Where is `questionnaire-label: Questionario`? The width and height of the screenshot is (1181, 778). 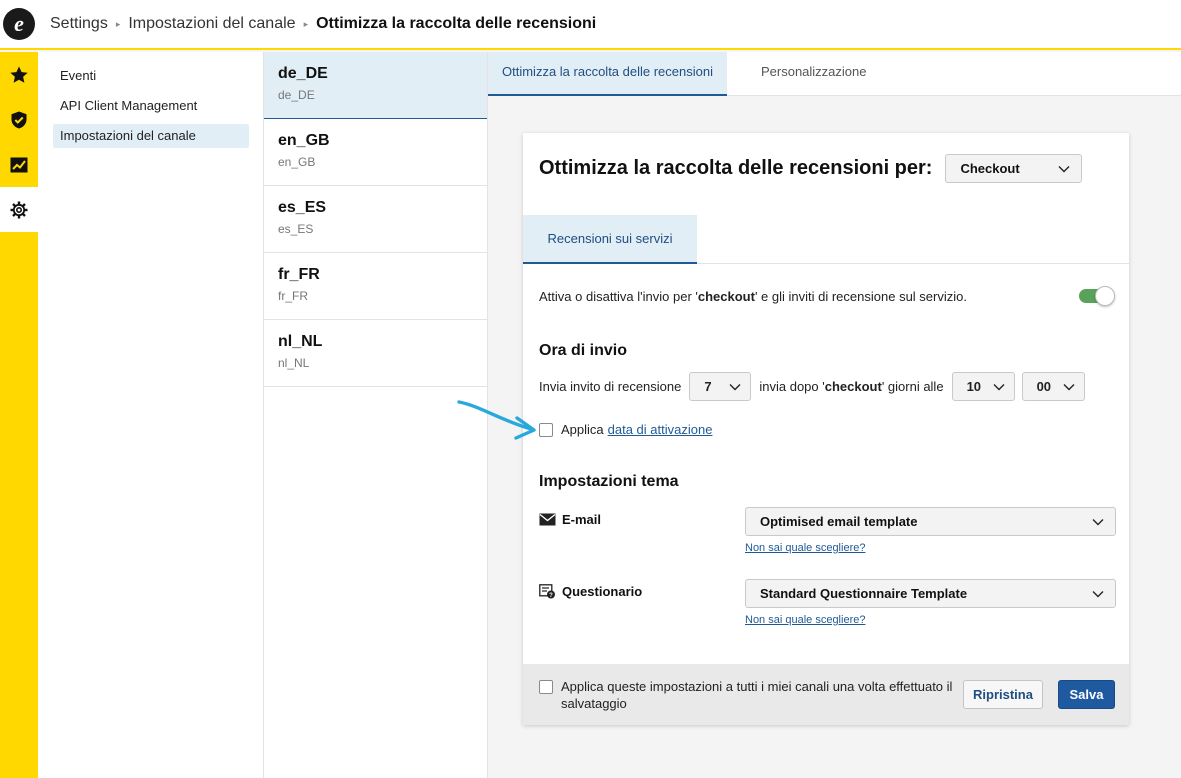 questionnaire-label: Questionario is located at coordinates (602, 591).